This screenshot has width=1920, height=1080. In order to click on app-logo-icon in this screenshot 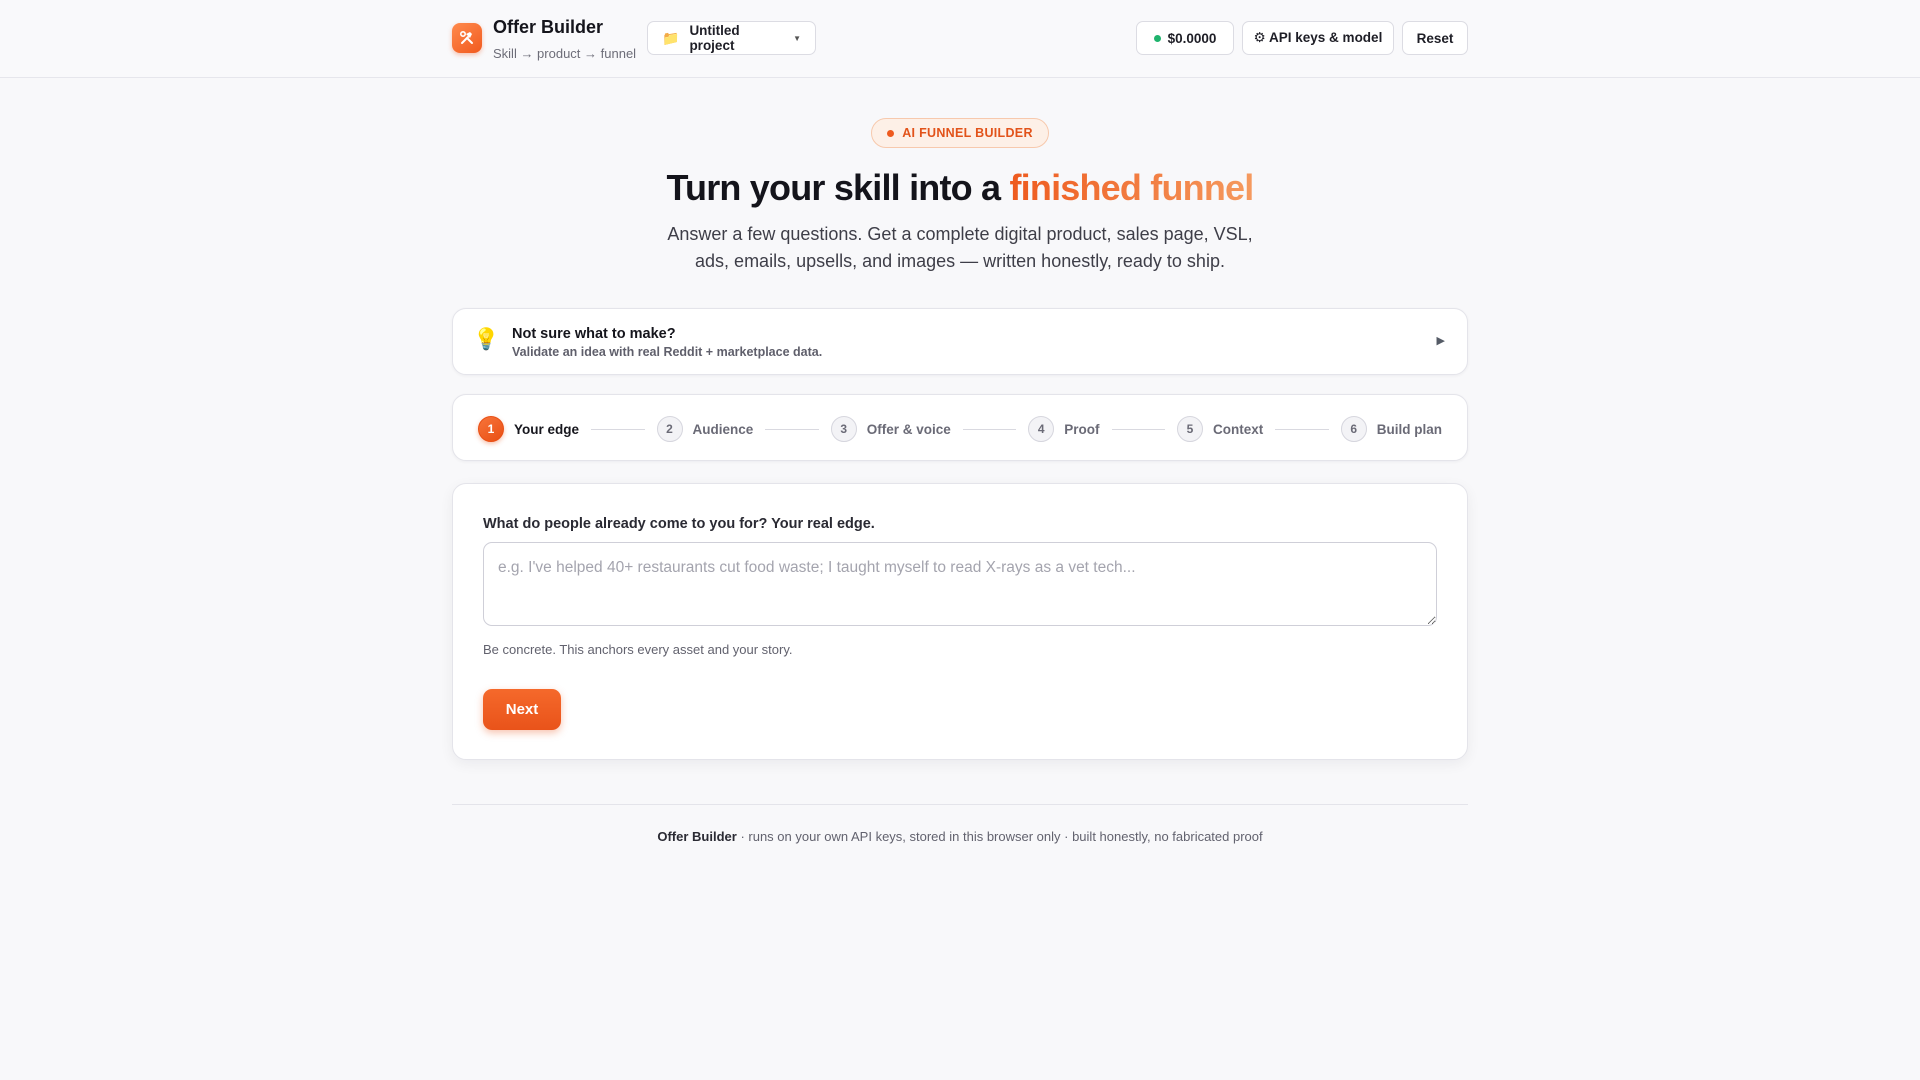, I will do `click(467, 38)`.